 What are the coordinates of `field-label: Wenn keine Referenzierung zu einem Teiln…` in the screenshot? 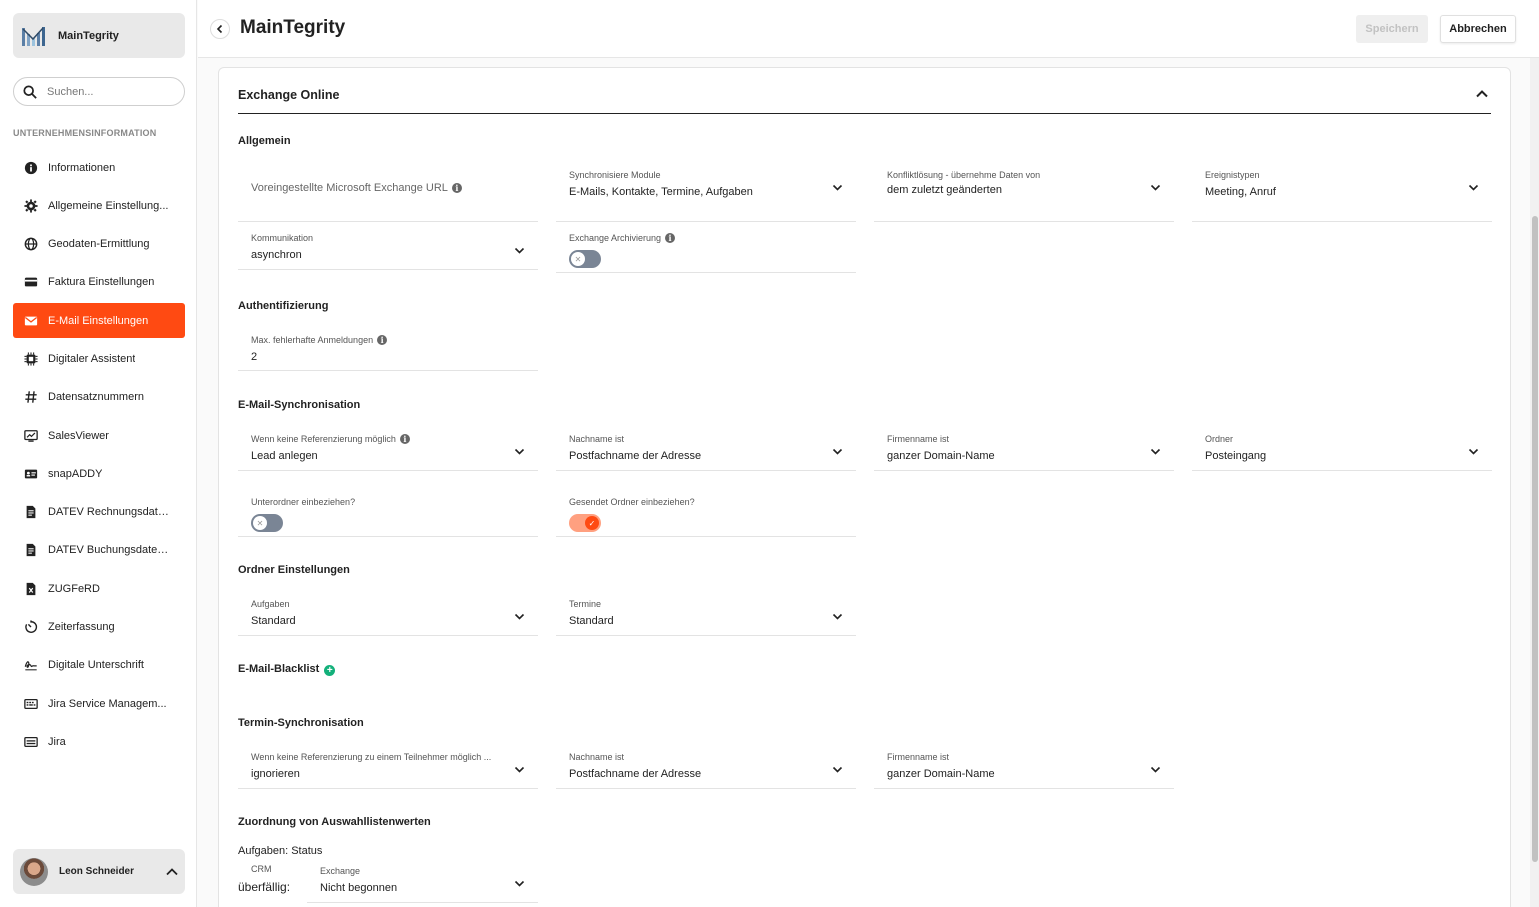 It's located at (371, 757).